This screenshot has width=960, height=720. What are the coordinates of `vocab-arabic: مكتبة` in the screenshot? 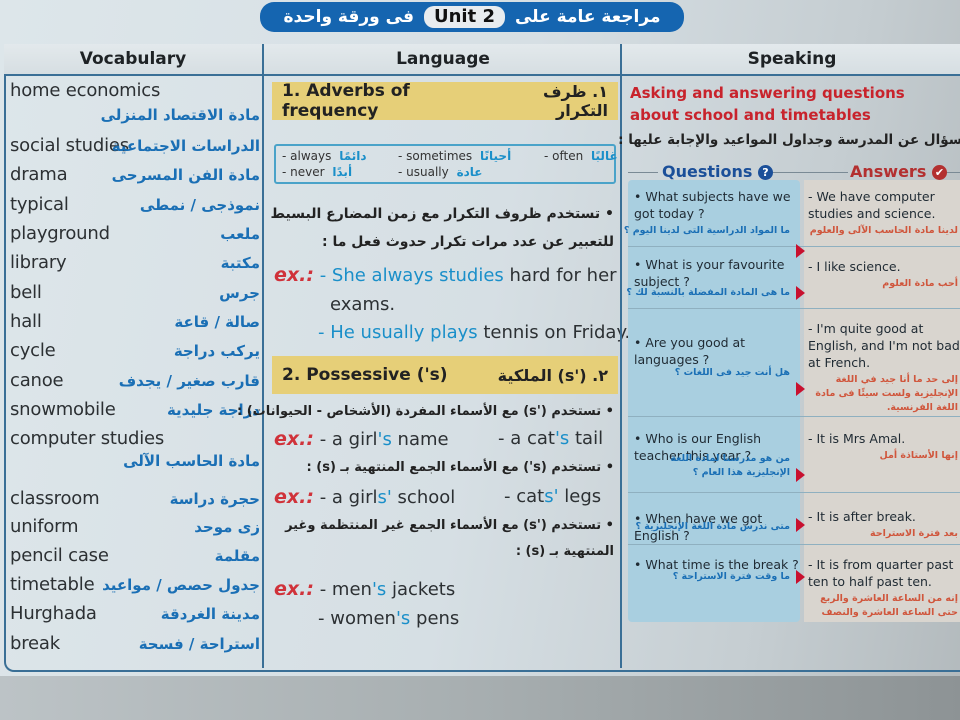 It's located at (240, 263).